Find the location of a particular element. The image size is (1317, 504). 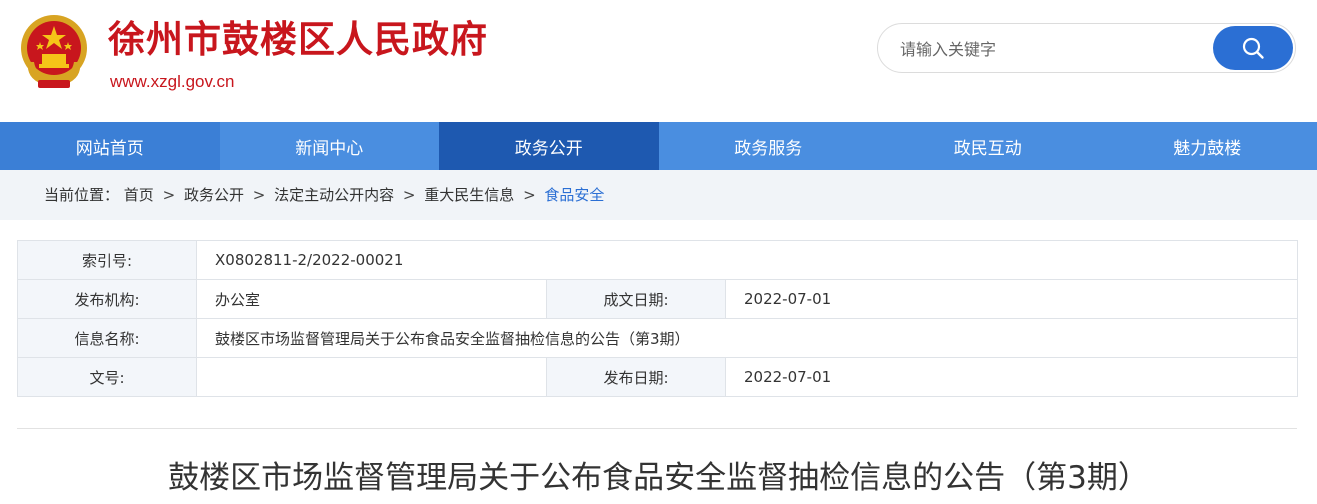

nav-item-news: 新闻中心 is located at coordinates (330, 146).